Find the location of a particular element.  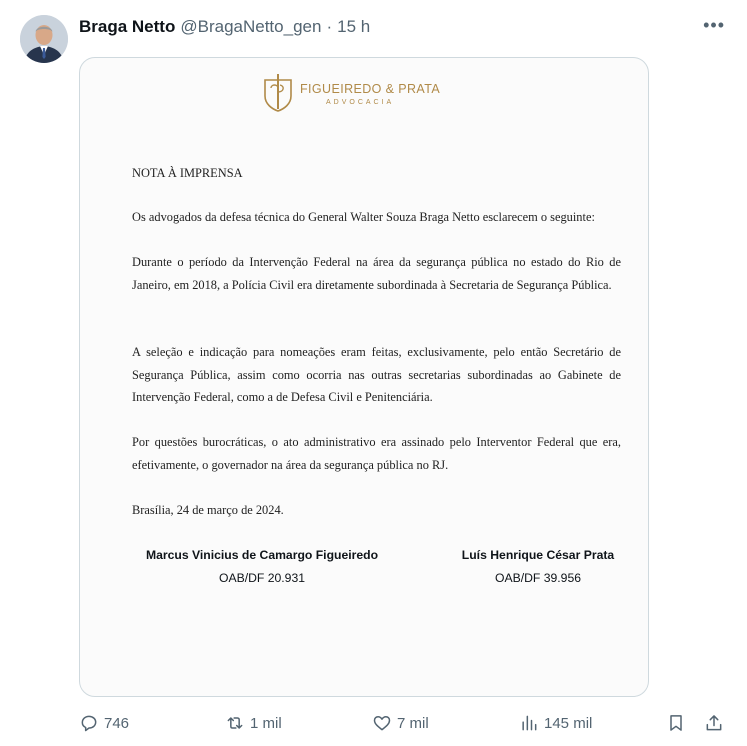

bookmark-button is located at coordinates (678, 723).